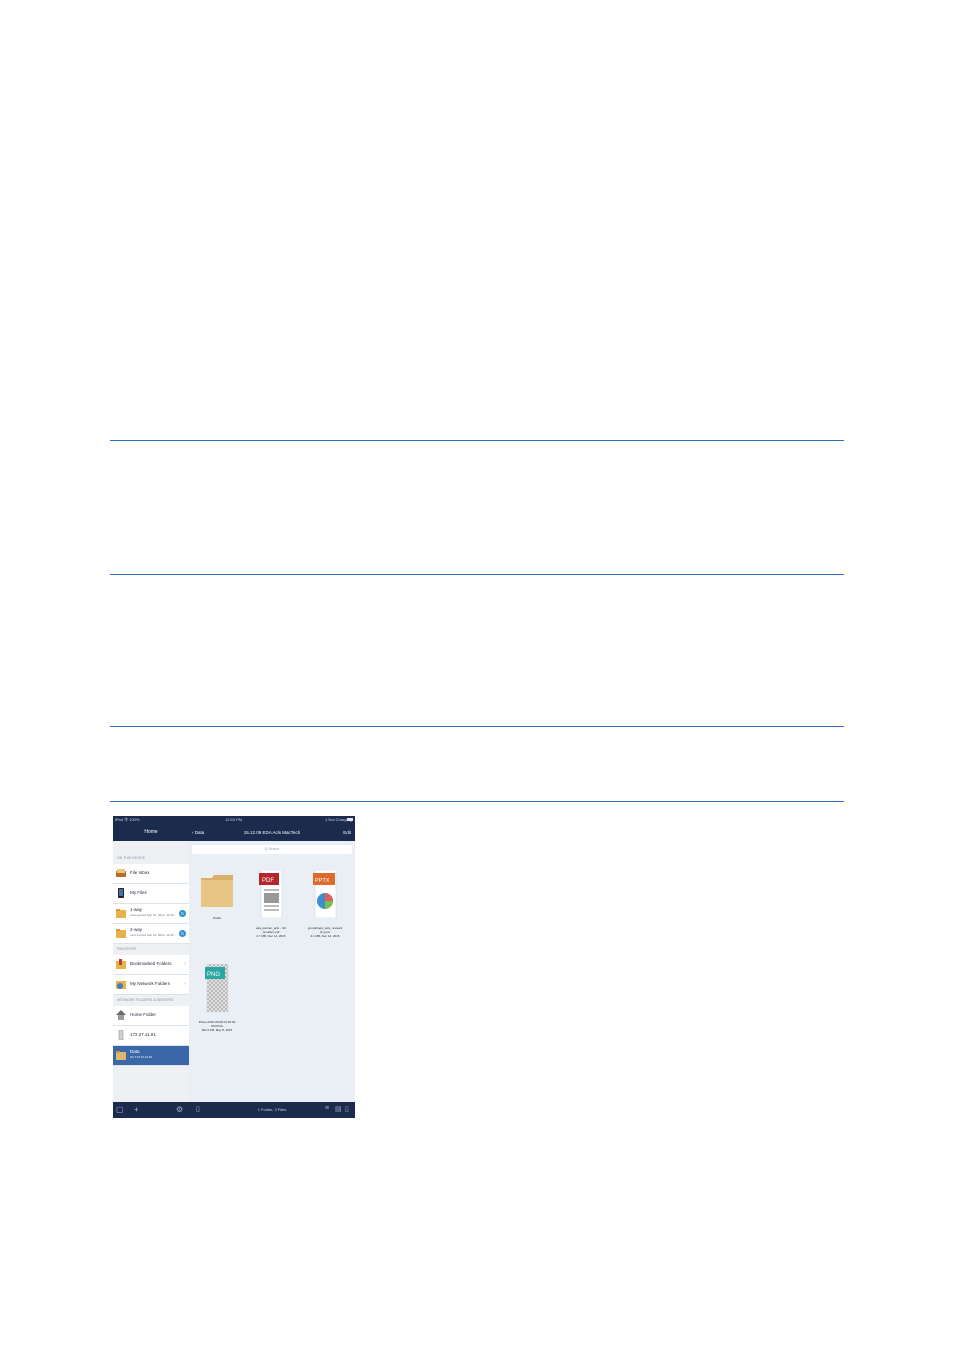 The height and width of the screenshot is (1350, 955). Describe the element at coordinates (347, 832) in the screenshot. I see `edit-button: Edit` at that location.